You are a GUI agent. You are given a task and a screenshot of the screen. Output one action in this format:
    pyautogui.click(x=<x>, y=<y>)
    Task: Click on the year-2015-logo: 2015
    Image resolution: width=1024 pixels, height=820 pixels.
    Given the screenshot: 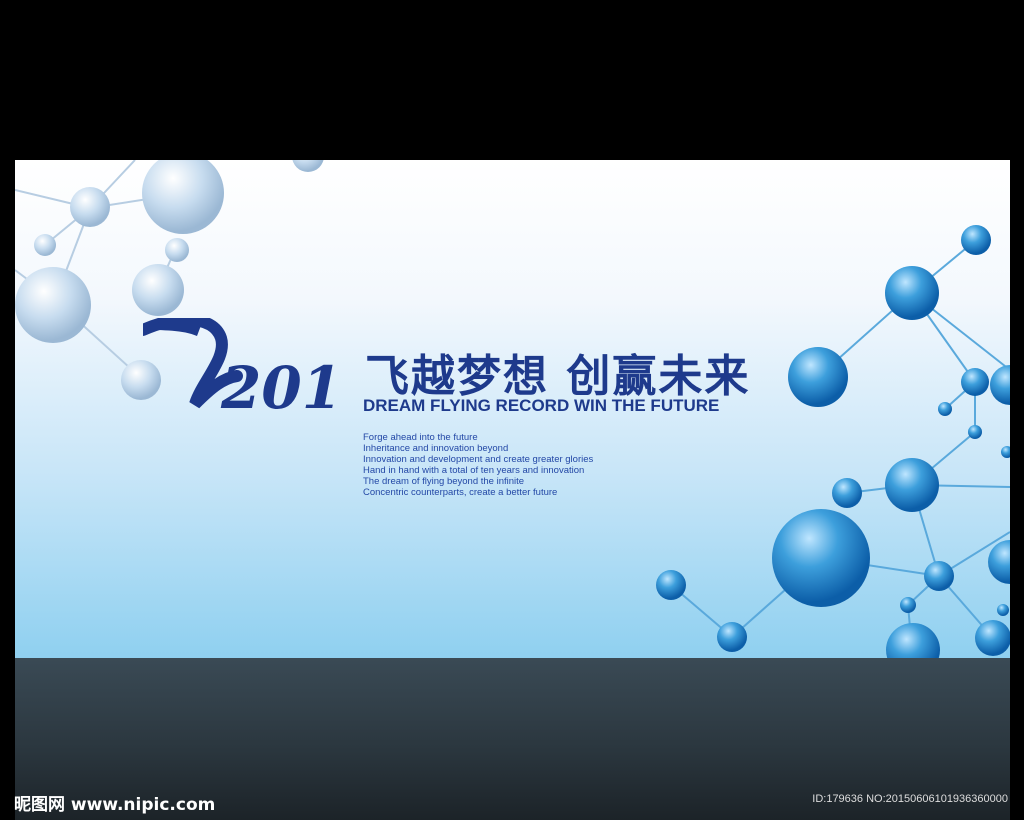 What is the action you would take?
    pyautogui.click(x=243, y=370)
    